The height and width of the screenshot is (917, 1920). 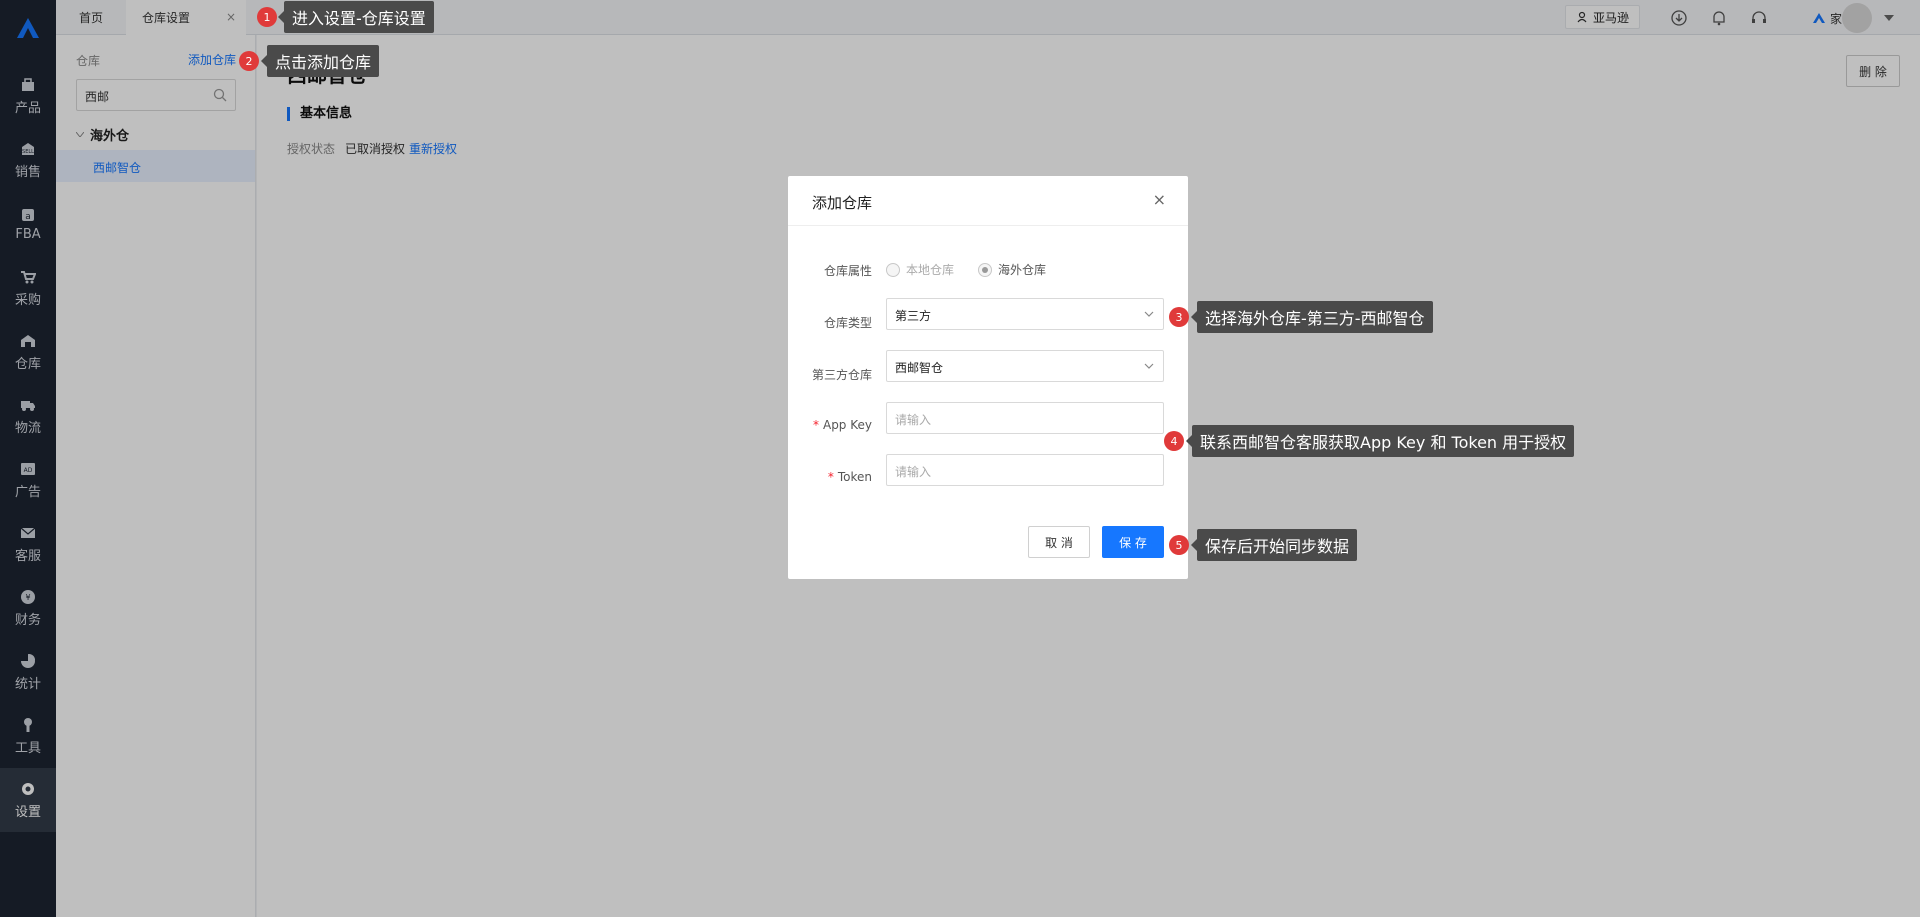 What do you see at coordinates (249, 61) in the screenshot?
I see `guide-badge: 2` at bounding box center [249, 61].